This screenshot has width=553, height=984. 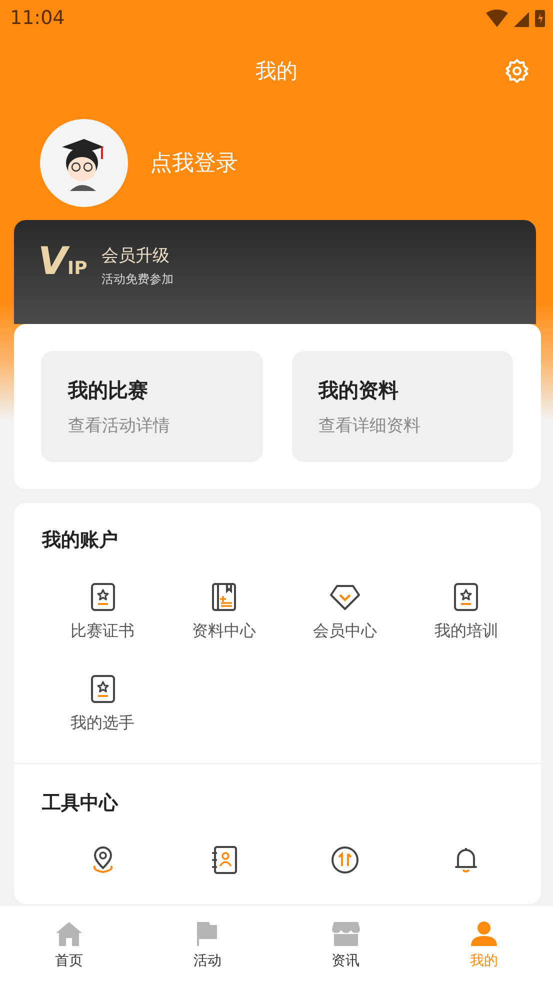 What do you see at coordinates (345, 631) in the screenshot?
I see `grid-label: 会员中心` at bounding box center [345, 631].